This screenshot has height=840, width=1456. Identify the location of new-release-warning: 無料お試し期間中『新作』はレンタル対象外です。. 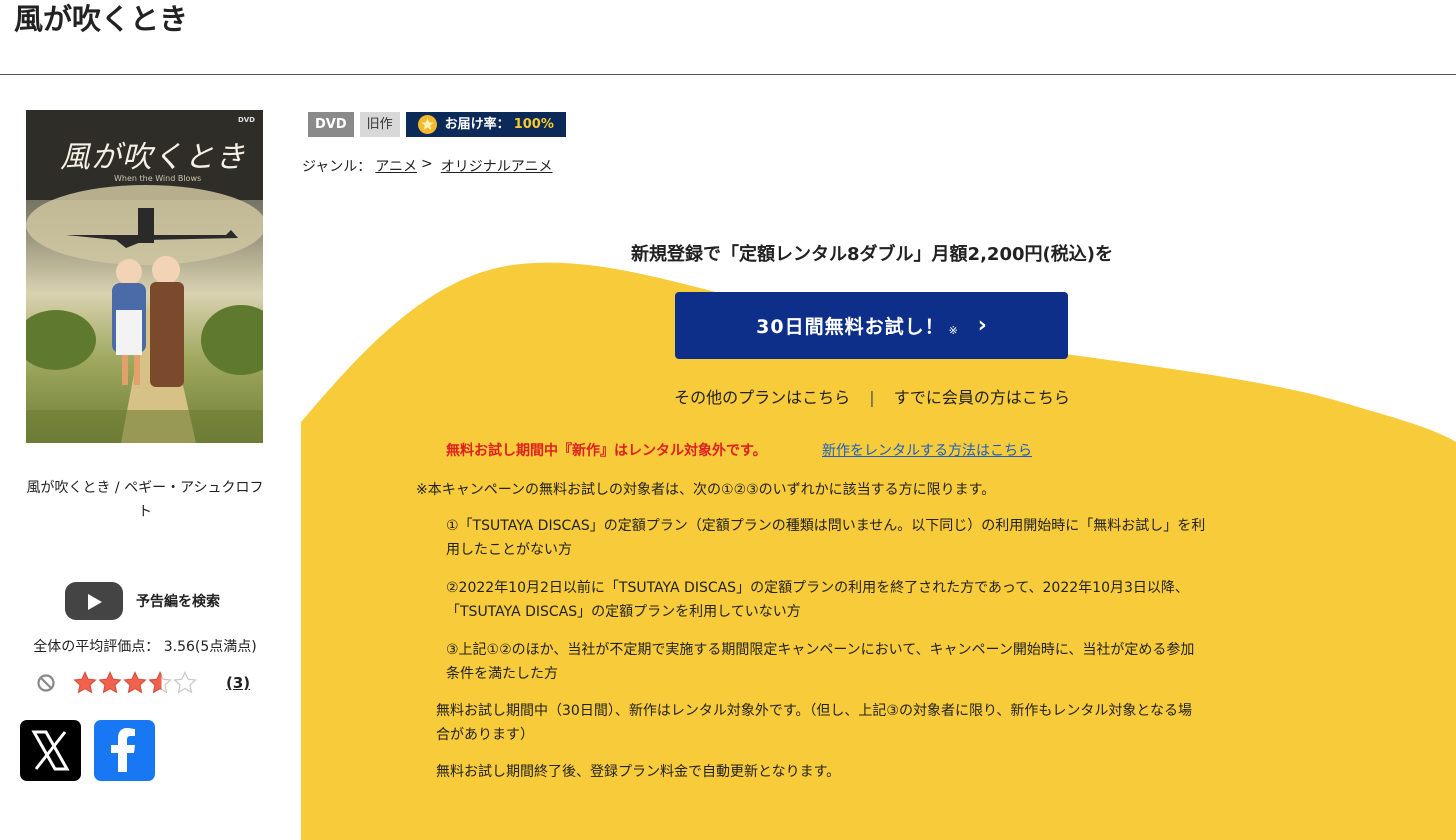
(606, 451).